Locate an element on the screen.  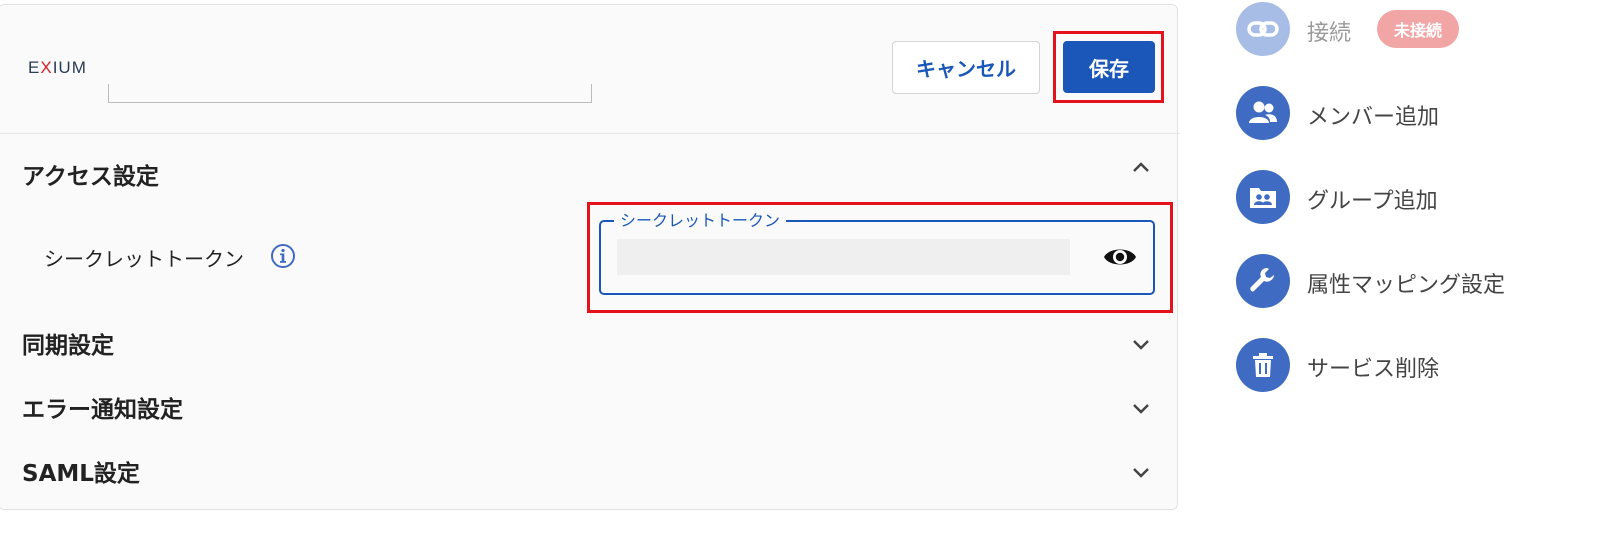
cancel-button: キャンセル is located at coordinates (966, 67).